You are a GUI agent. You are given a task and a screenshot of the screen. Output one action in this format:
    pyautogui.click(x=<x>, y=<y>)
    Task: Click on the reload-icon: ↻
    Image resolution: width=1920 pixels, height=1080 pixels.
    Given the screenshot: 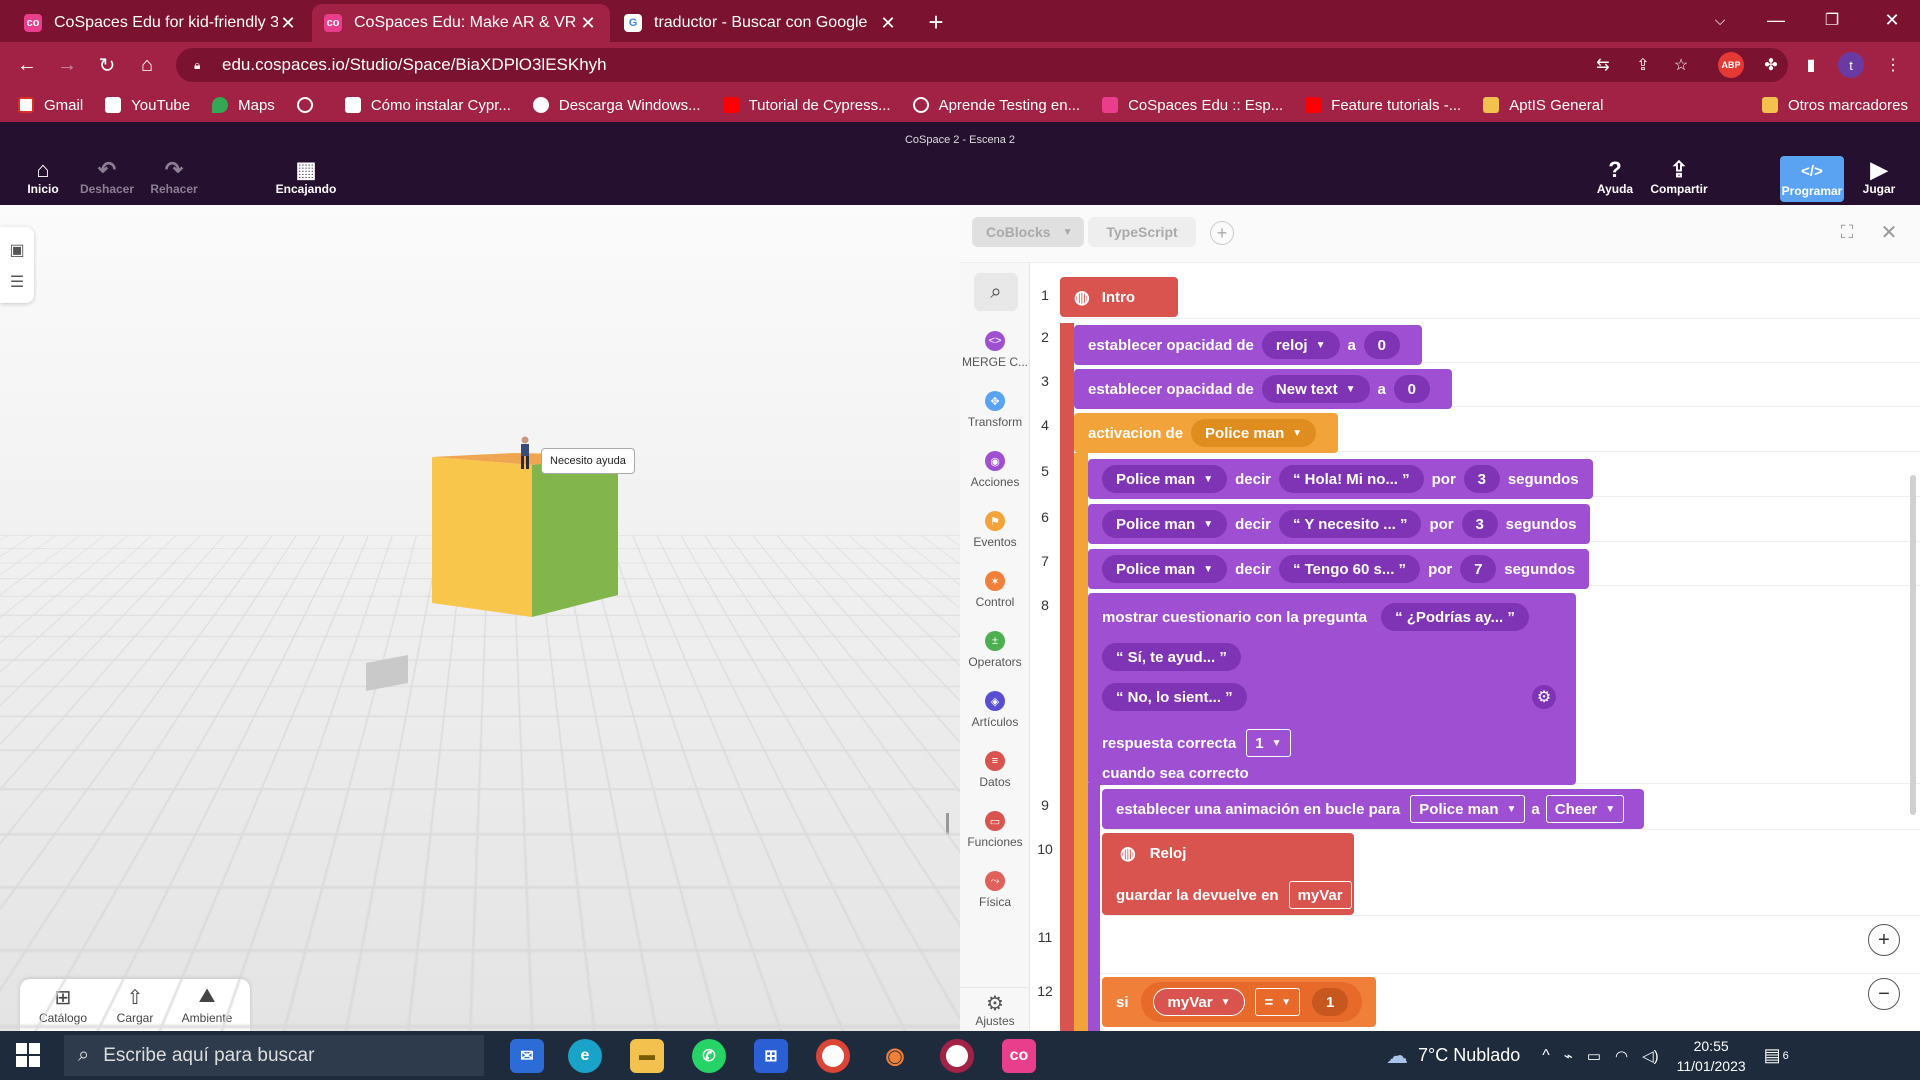 What is the action you would take?
    pyautogui.click(x=107, y=65)
    